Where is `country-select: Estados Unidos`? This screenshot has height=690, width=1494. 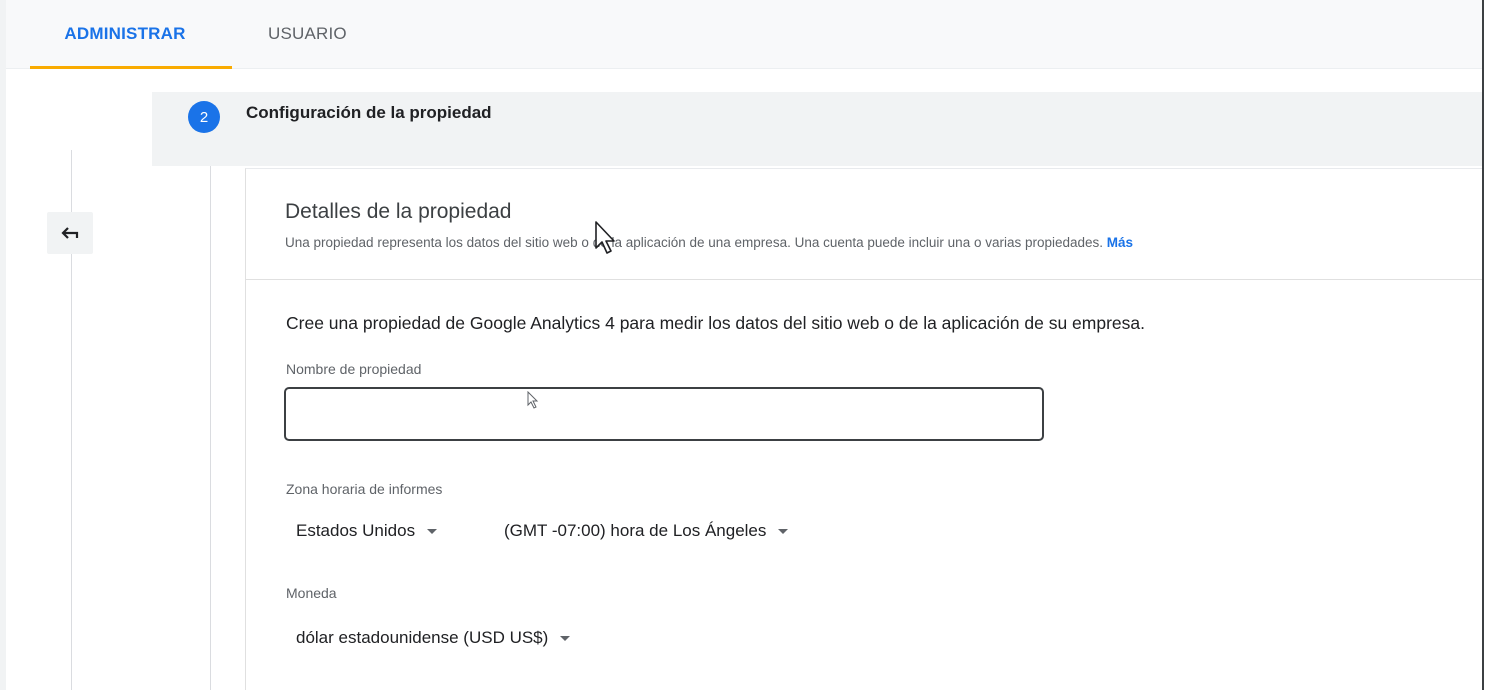
country-select: Estados Unidos is located at coordinates (367, 531).